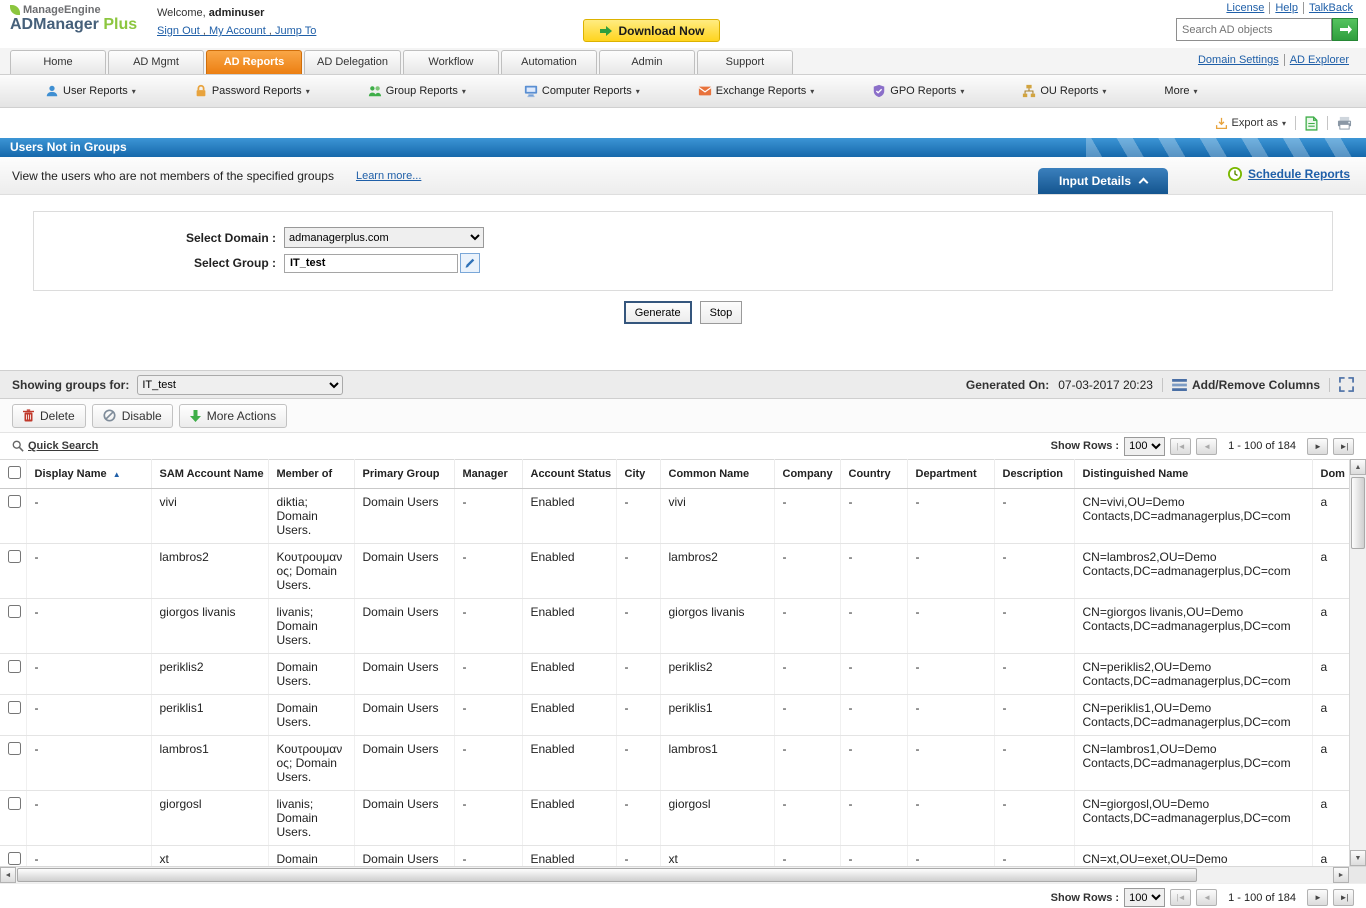 The image size is (1366, 908). Describe the element at coordinates (756, 91) in the screenshot. I see `menu-exchange-reports: Exchange Reports ▾` at that location.